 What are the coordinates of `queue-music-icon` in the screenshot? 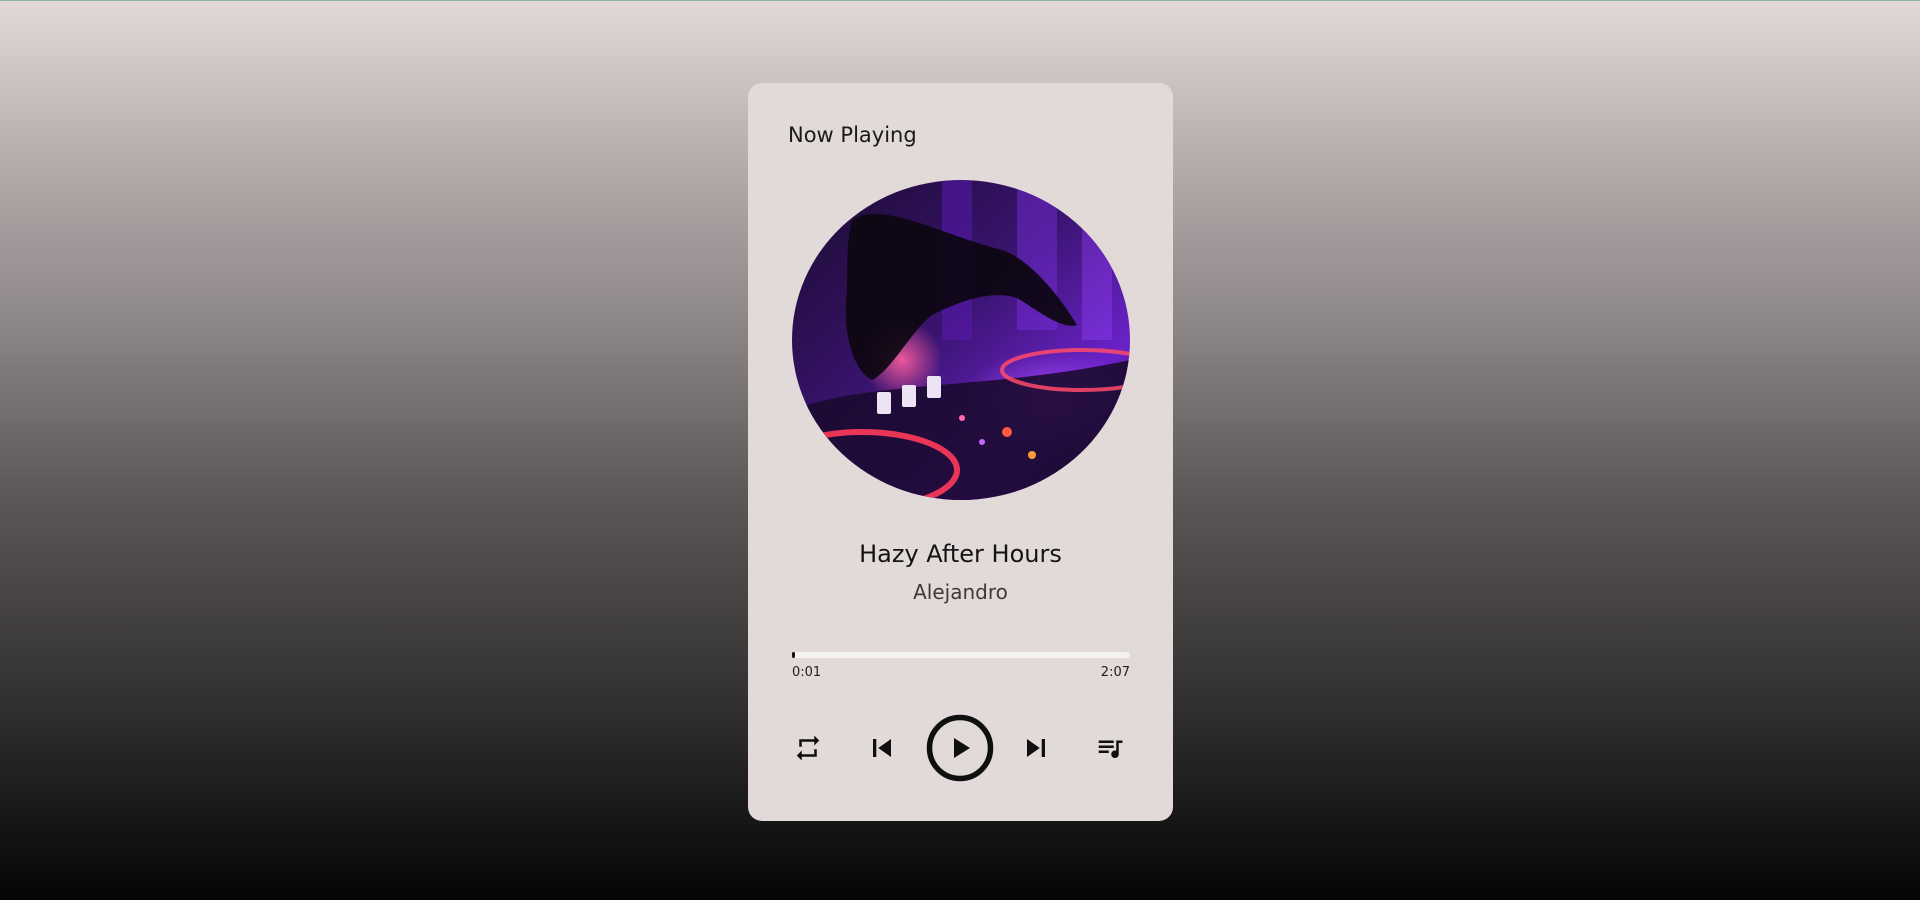 It's located at (1110, 749).